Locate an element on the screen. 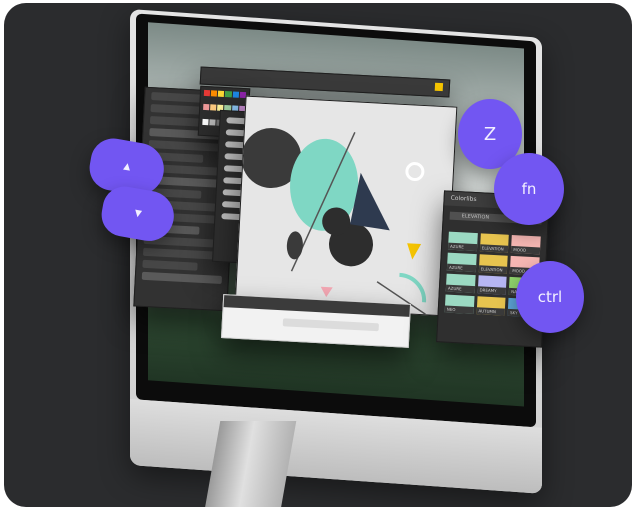 Image resolution: width=636 pixels, height=510 pixels. fn-key: fn is located at coordinates (529, 189).